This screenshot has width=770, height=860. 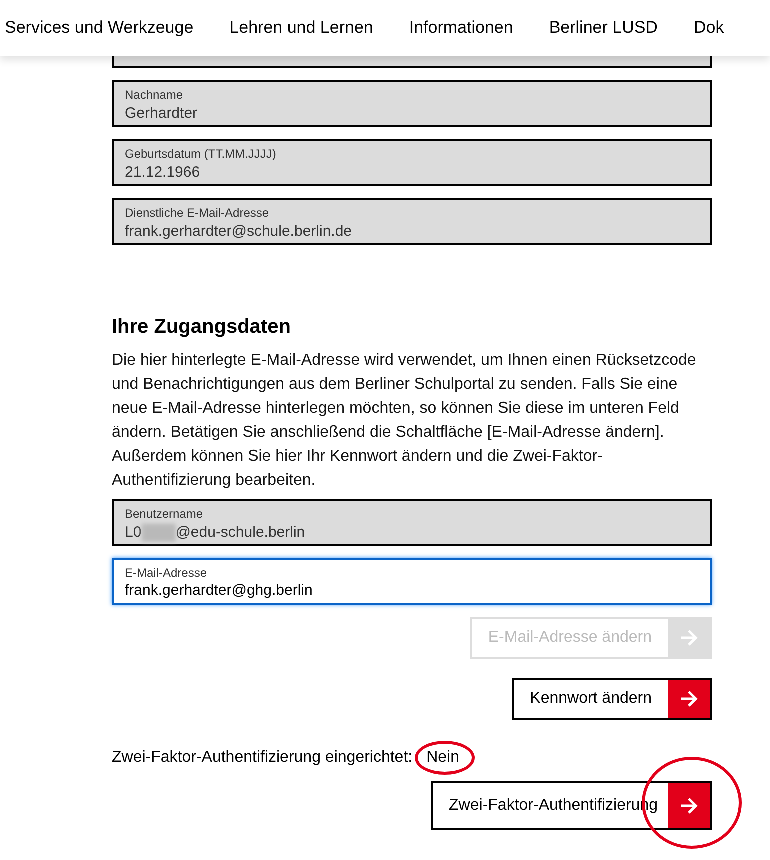 What do you see at coordinates (163, 173) in the screenshot?
I see `field-value: 21.12.1966` at bounding box center [163, 173].